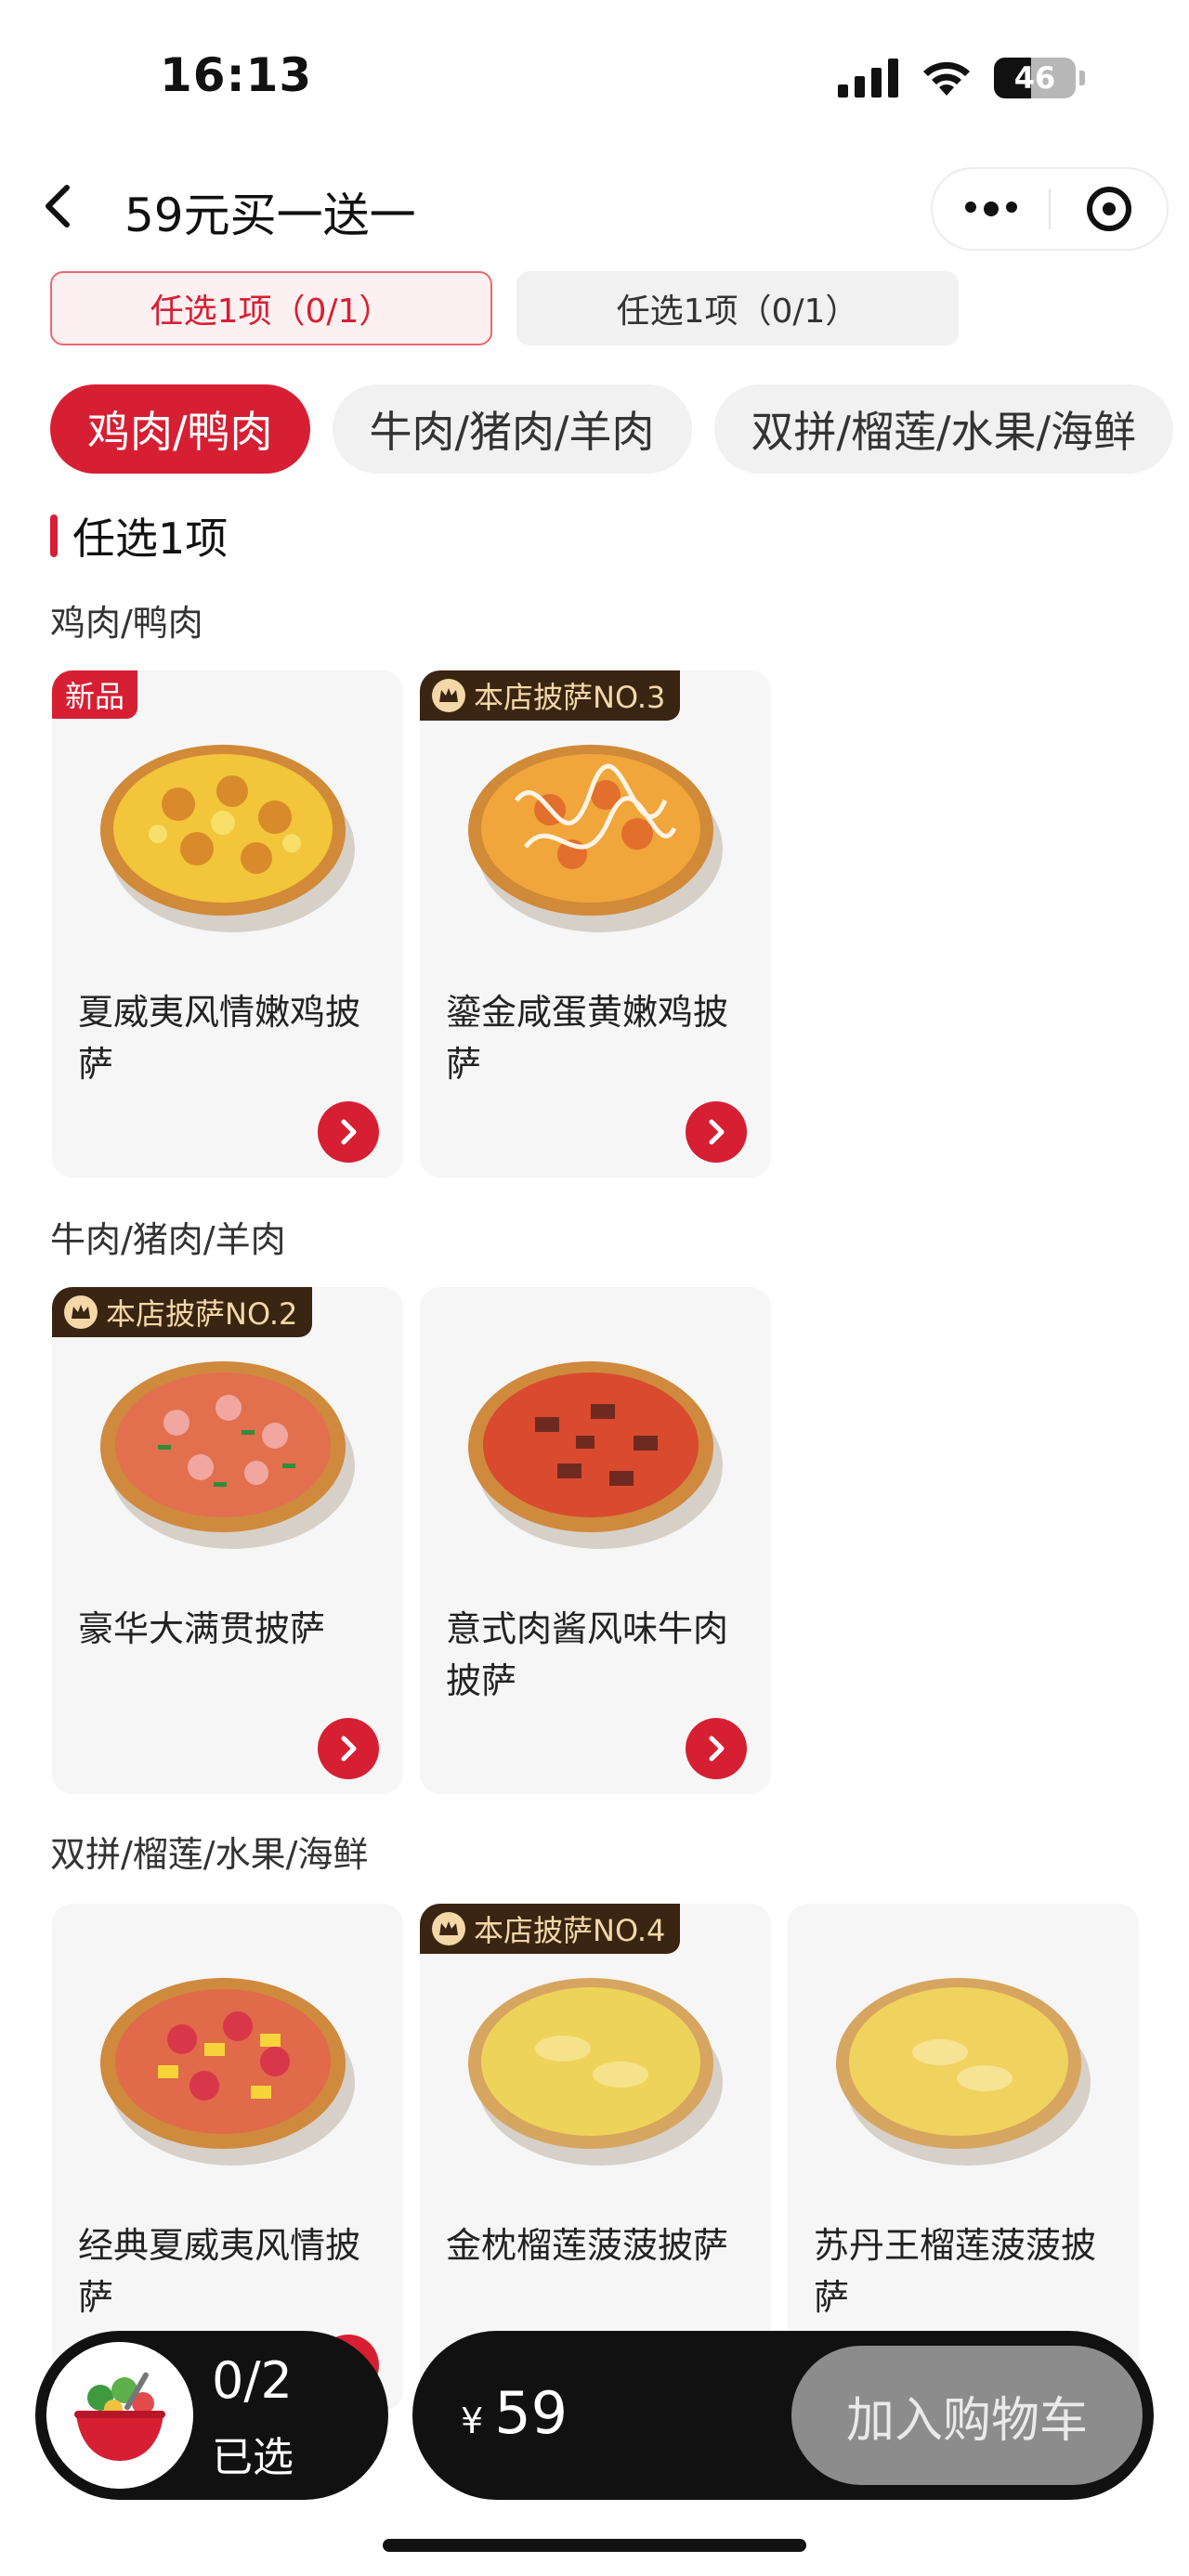 The width and height of the screenshot is (1189, 2576). Describe the element at coordinates (570, 698) in the screenshot. I see `rank-badge-text: 本店披萨NO.3` at that location.